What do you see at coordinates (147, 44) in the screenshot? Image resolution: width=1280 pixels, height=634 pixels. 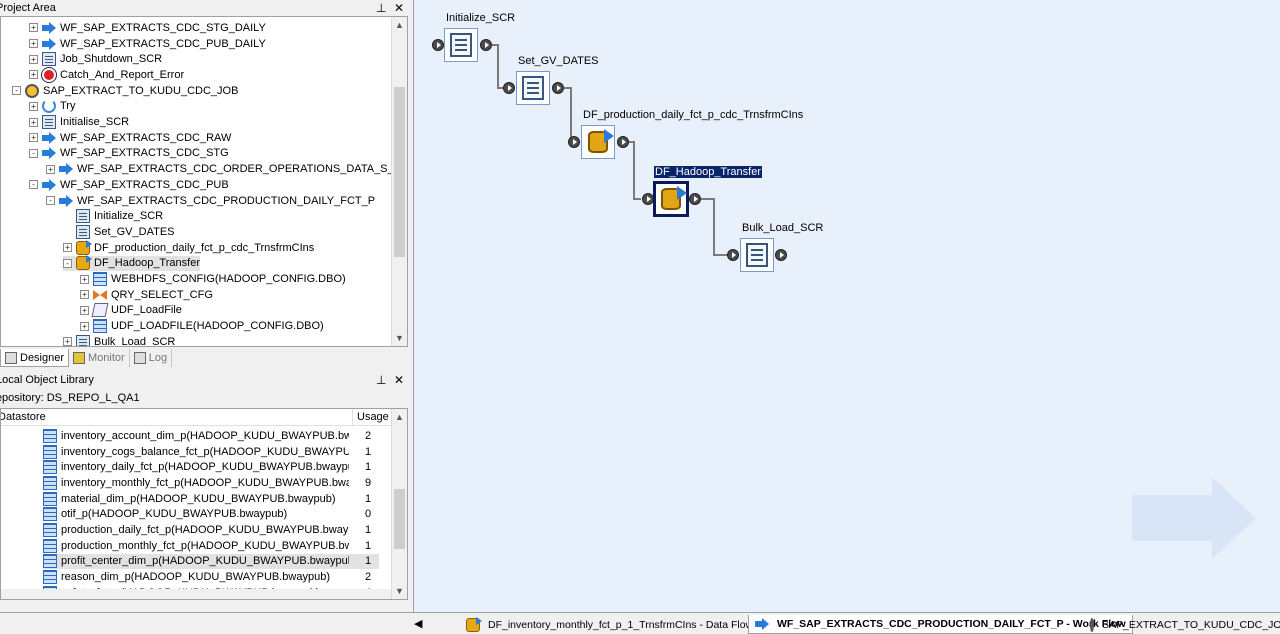 I see `tree-item: + WF_SAP_EXTRACTS_CDC_PUB_DAILY` at bounding box center [147, 44].